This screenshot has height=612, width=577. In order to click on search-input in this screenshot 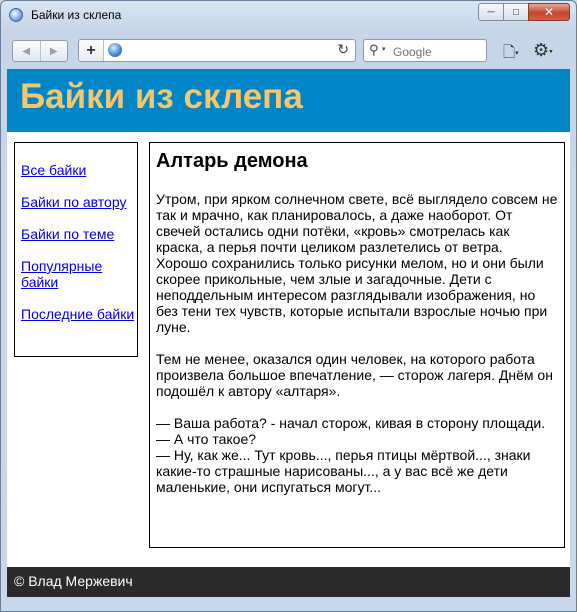, I will do `click(438, 51)`.